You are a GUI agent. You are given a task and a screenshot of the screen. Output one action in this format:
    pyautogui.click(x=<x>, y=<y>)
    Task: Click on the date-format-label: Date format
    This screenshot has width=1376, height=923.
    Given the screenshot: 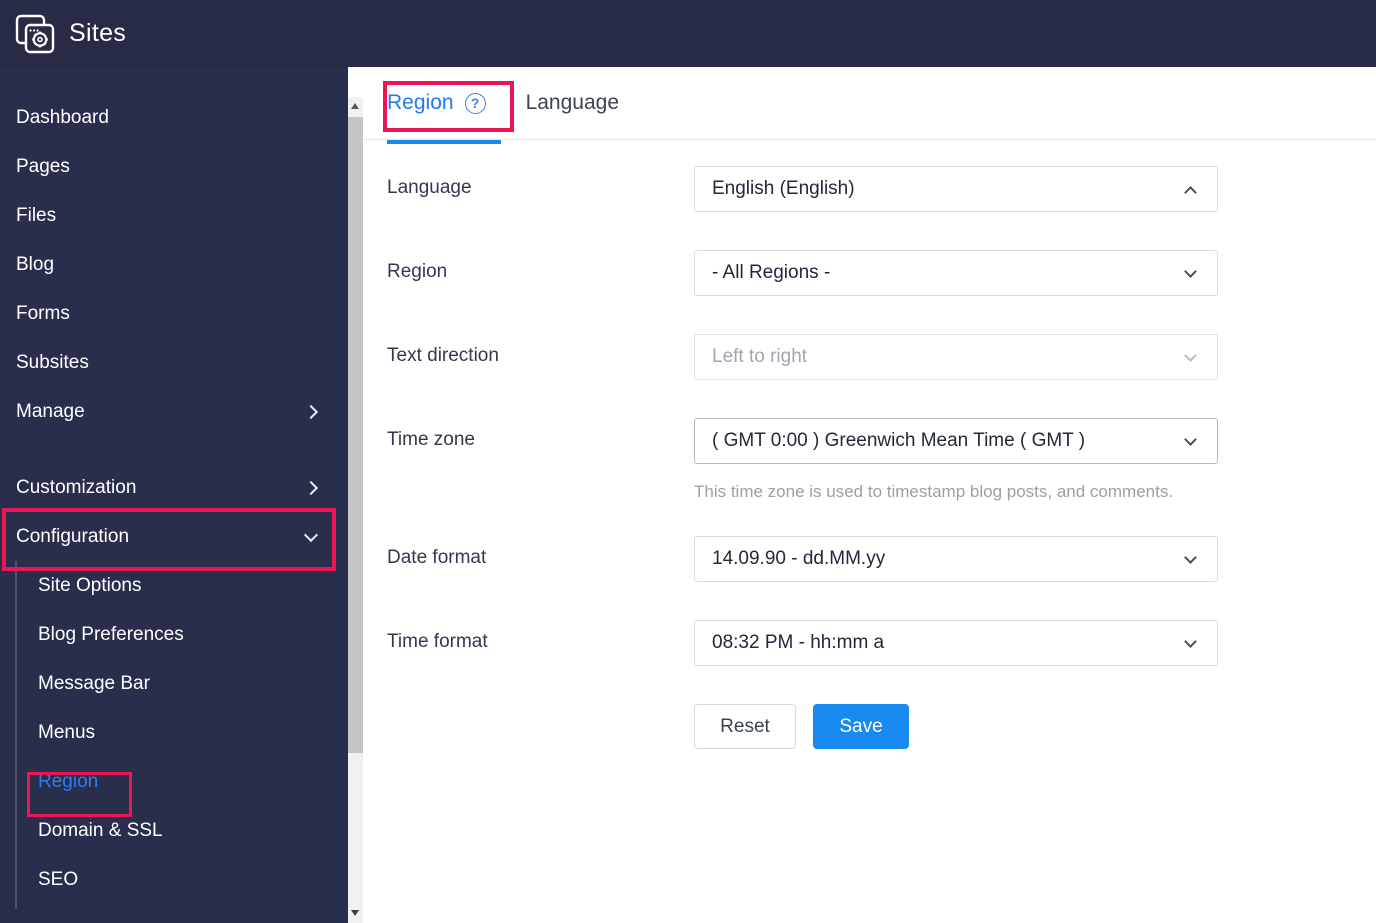 What is the action you would take?
    pyautogui.click(x=437, y=557)
    